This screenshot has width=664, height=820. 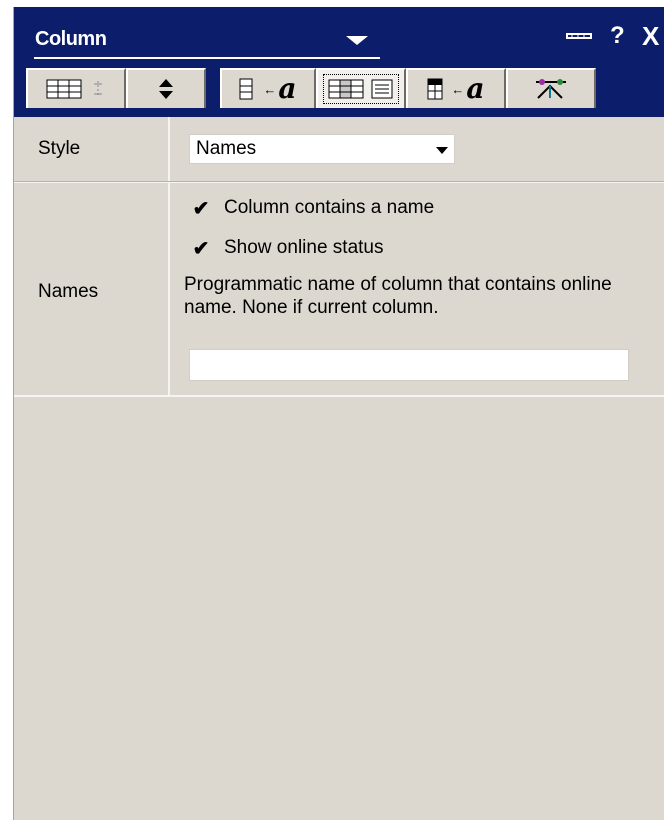 What do you see at coordinates (246, 89) in the screenshot?
I see `field-text-icon` at bounding box center [246, 89].